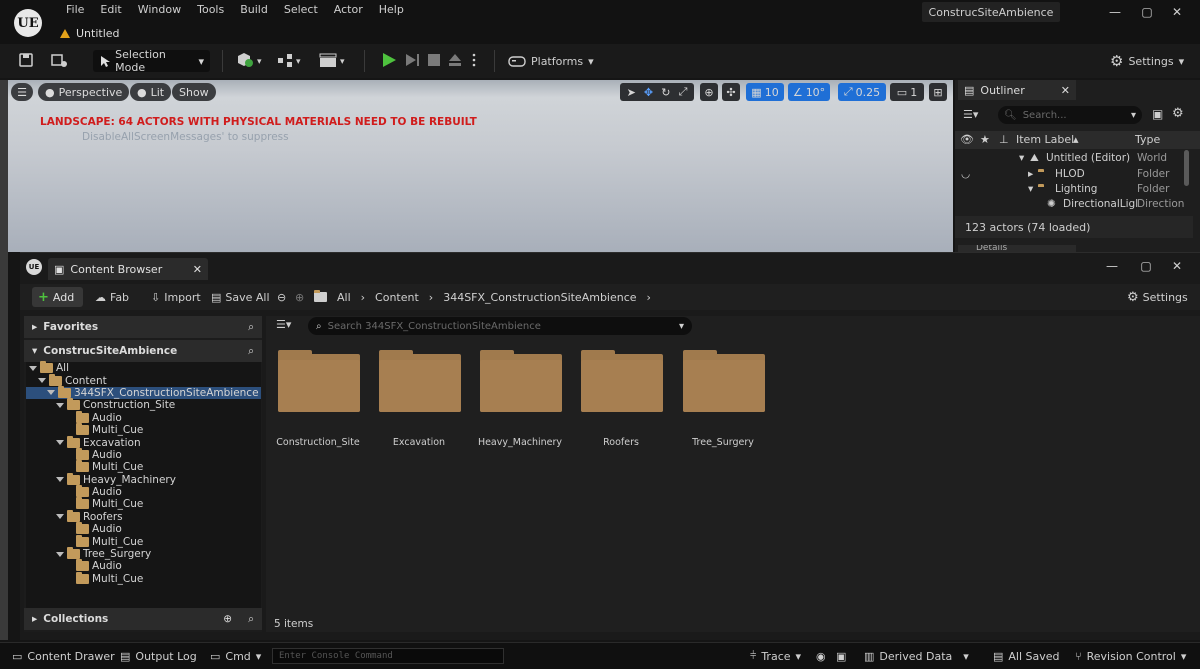 The image size is (1200, 669). Describe the element at coordinates (240, 297) in the screenshot. I see `save-all-button: ▤ Save All` at that location.